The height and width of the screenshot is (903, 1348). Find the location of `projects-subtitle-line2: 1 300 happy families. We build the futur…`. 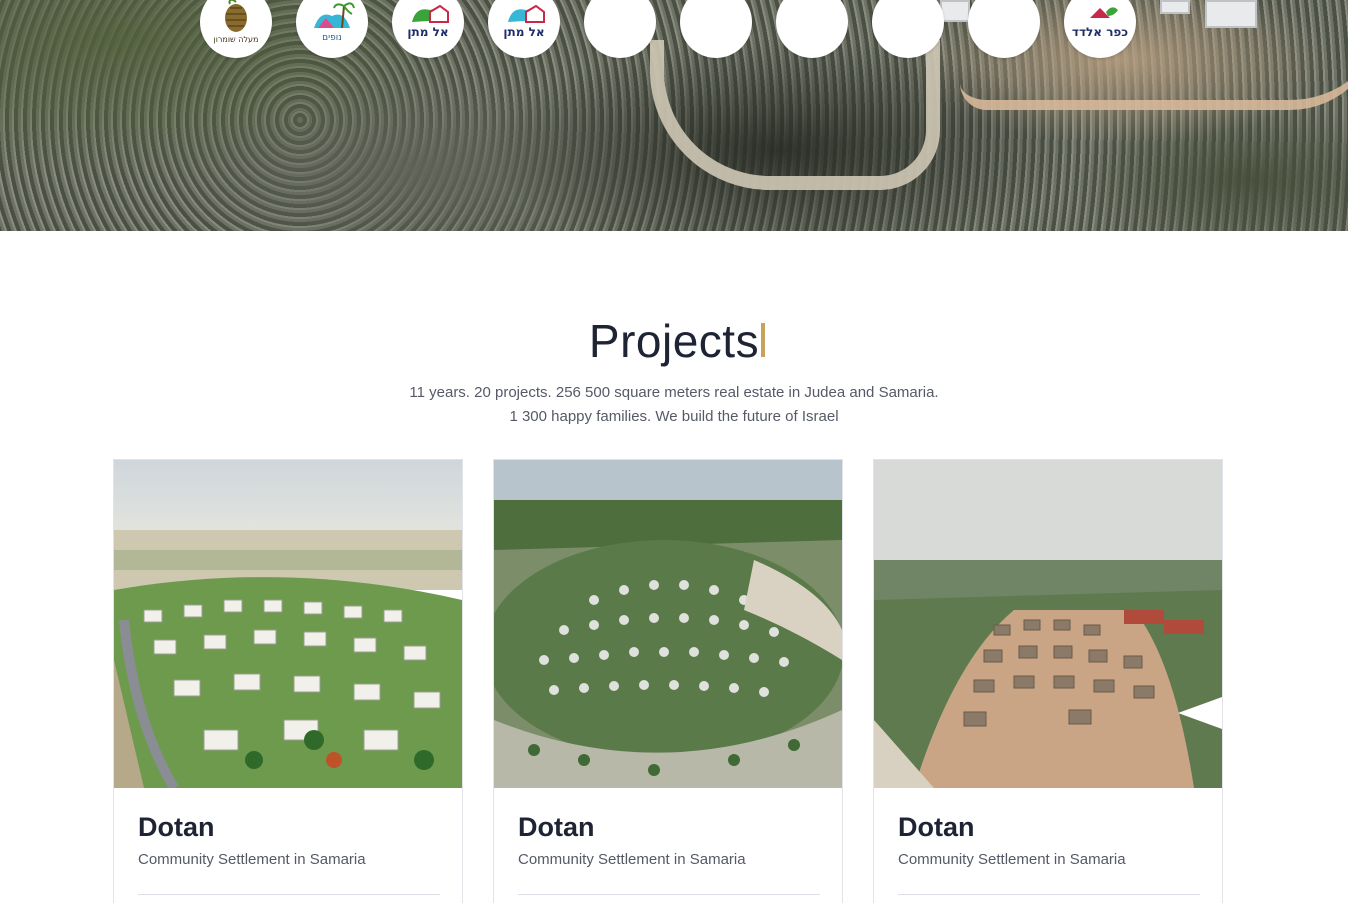

projects-subtitle-line2: 1 300 happy families. We build the futur… is located at coordinates (674, 416).